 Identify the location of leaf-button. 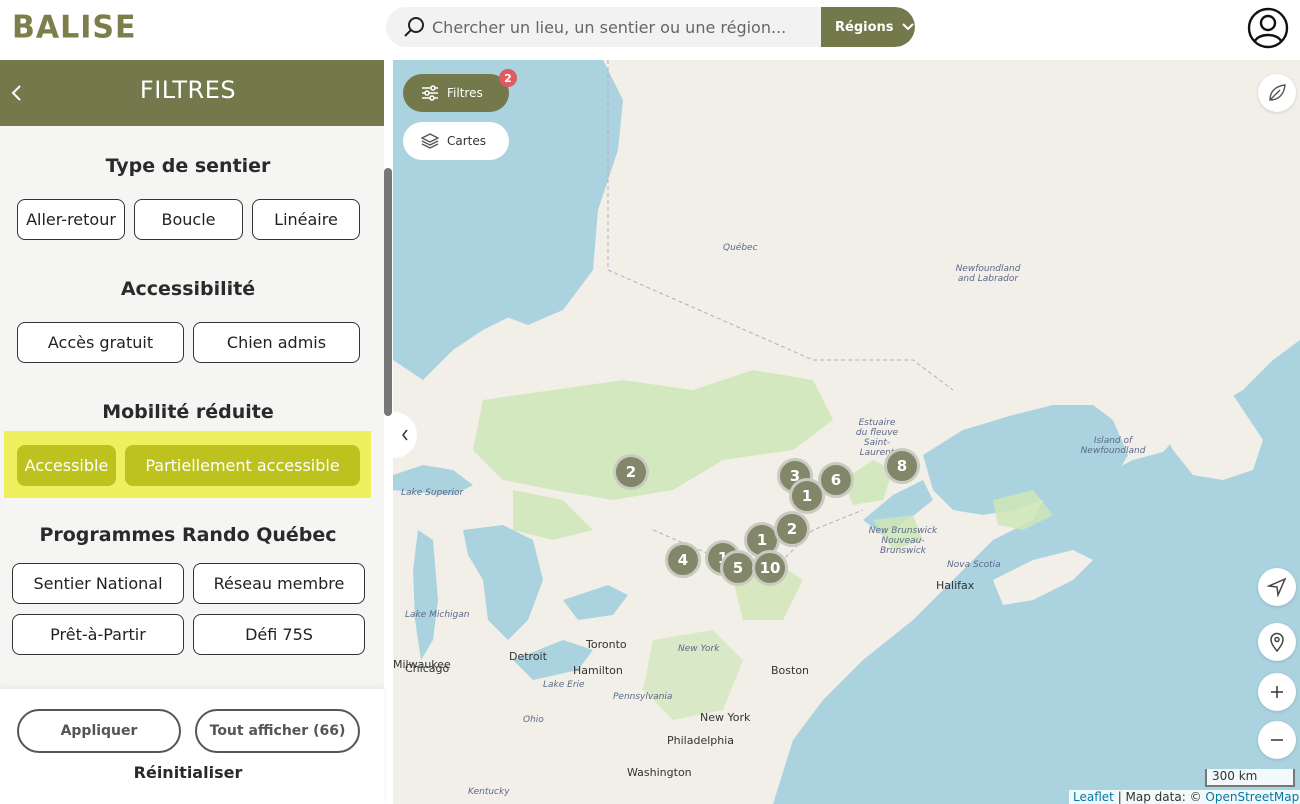
(1277, 93).